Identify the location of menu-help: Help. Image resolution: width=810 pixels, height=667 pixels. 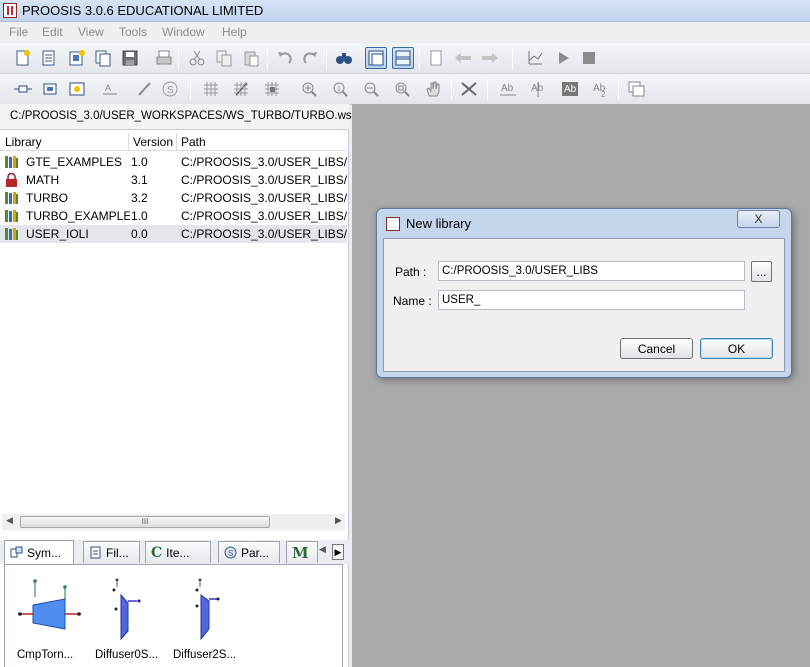
(234, 32).